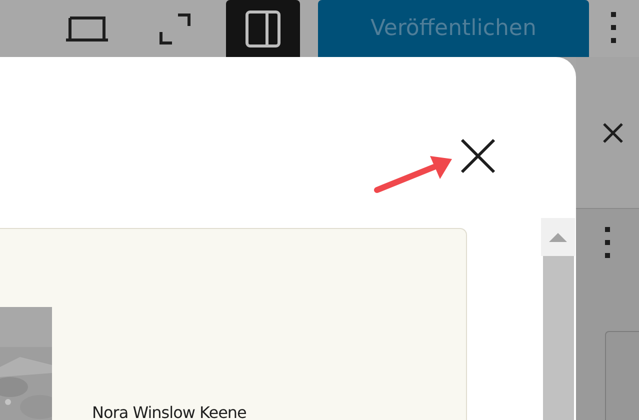  I want to click on scrollbar, so click(558, 319).